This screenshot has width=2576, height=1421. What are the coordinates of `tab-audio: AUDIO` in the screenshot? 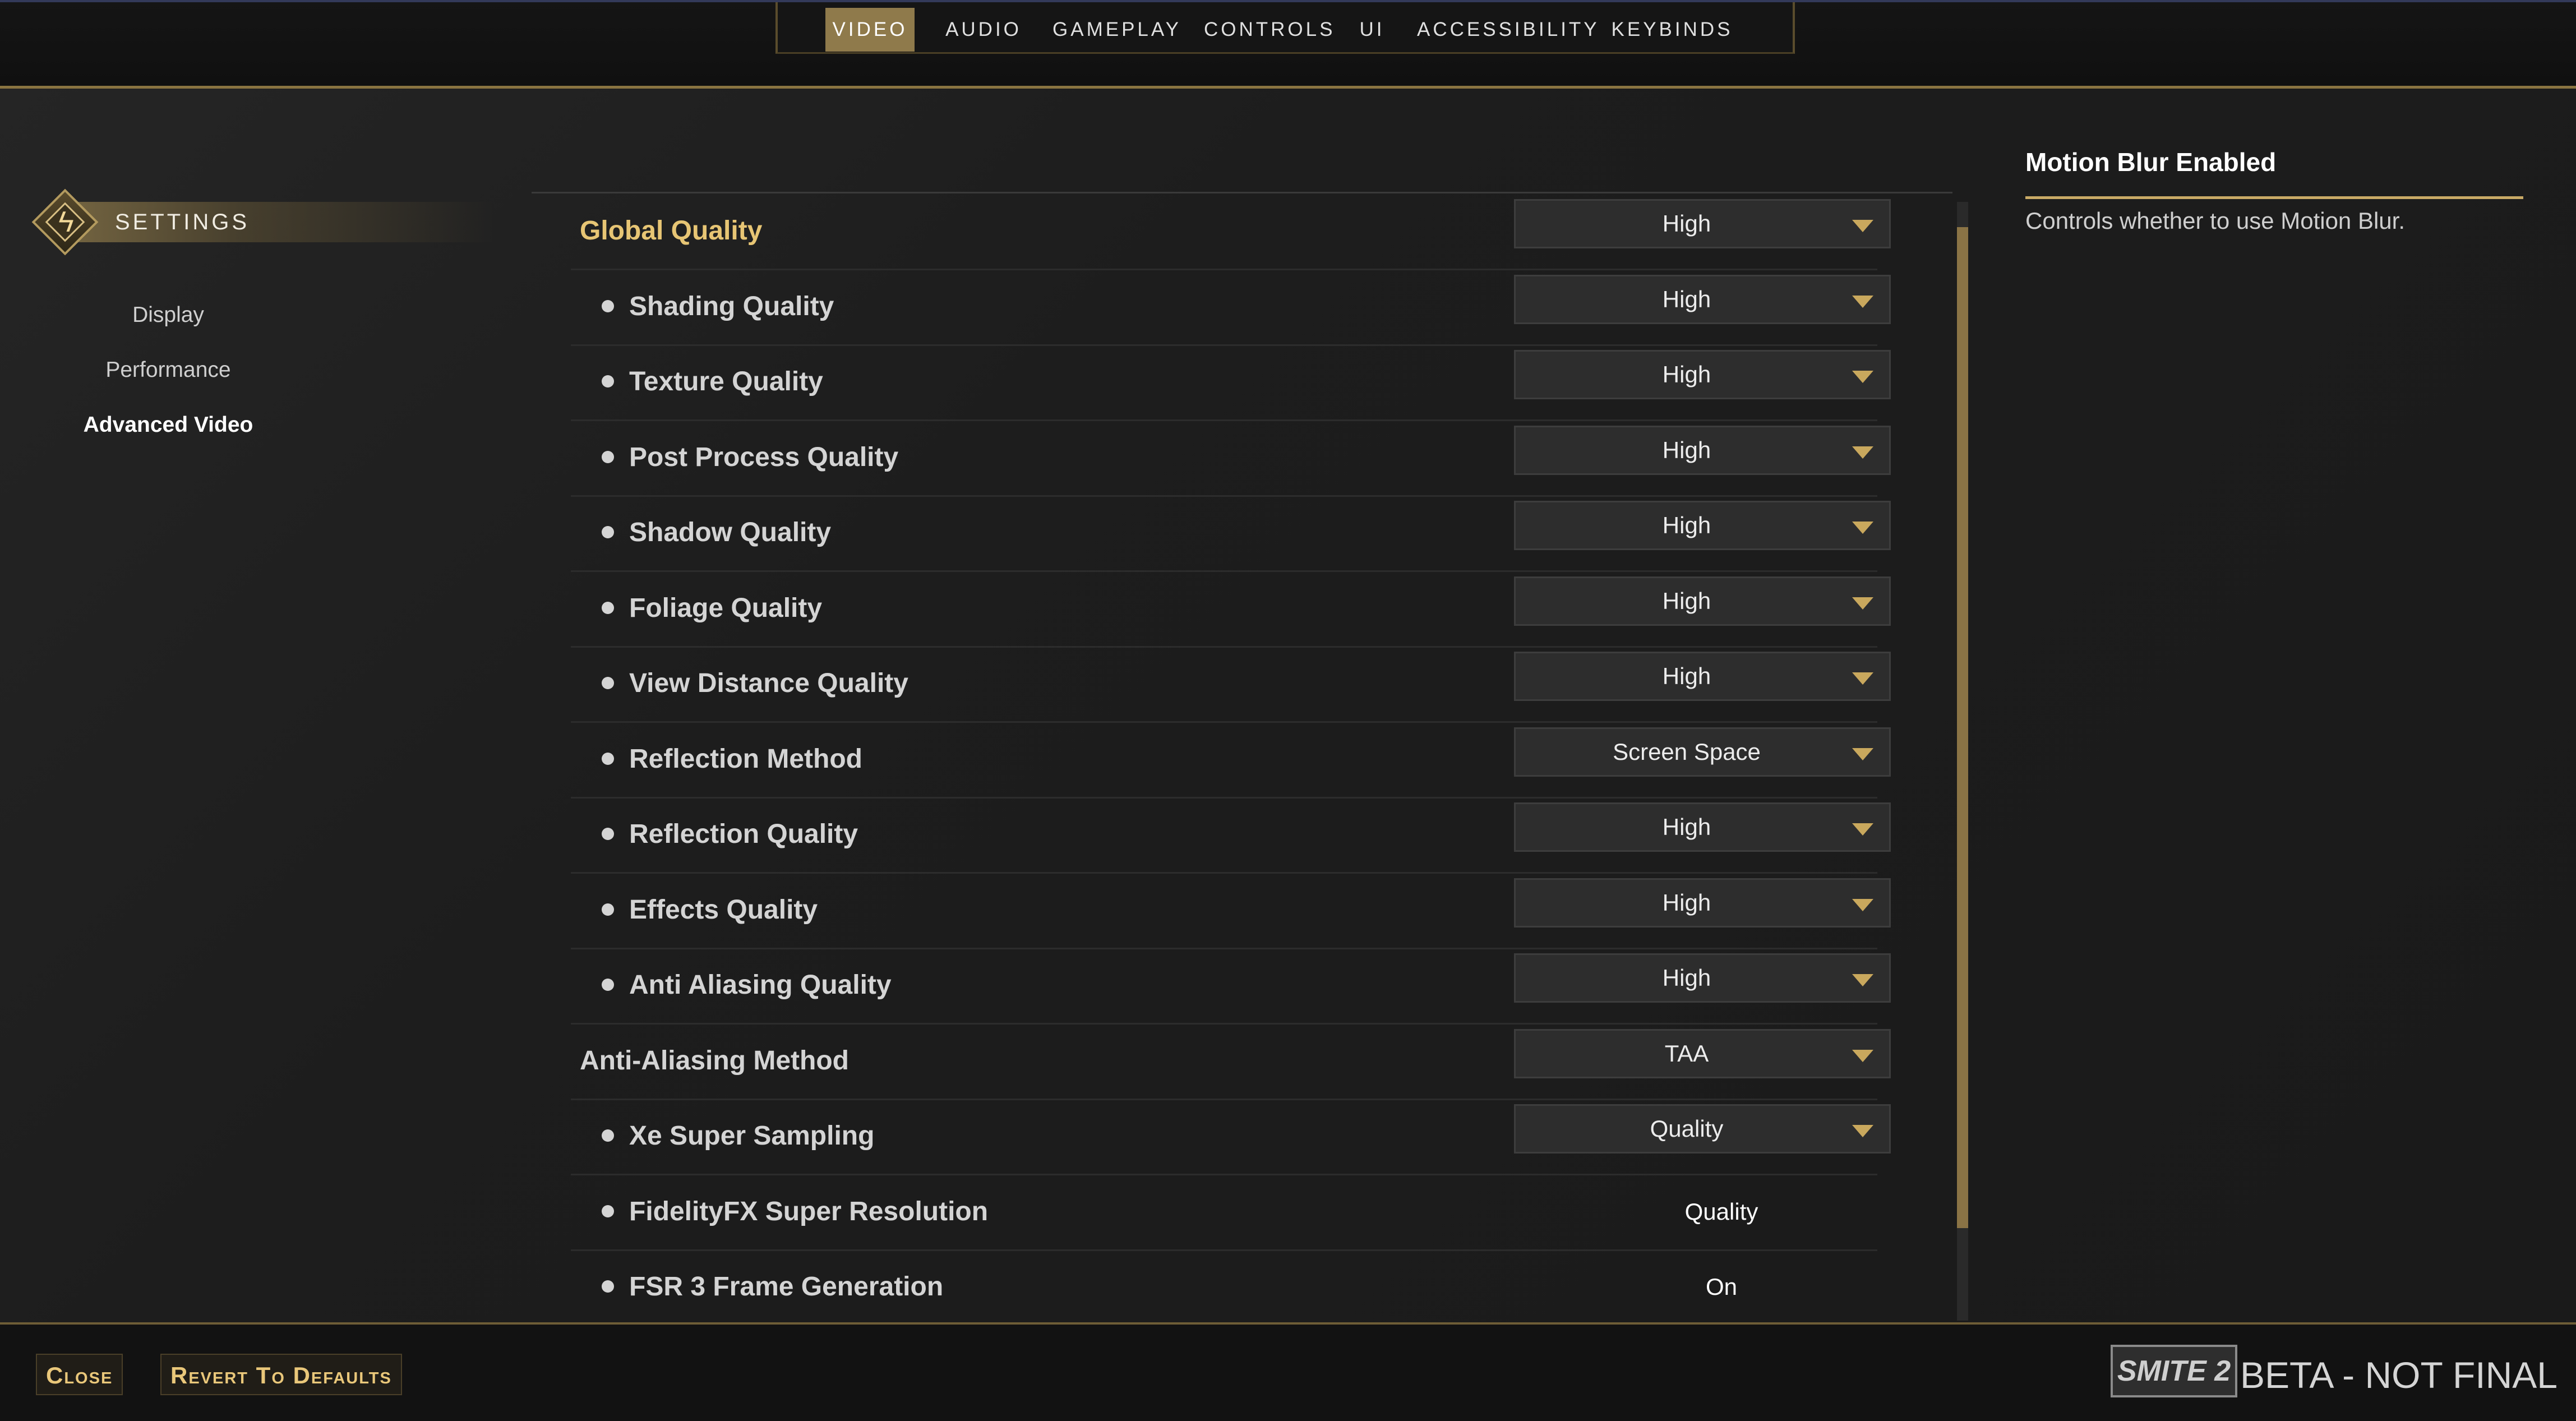 It's located at (984, 30).